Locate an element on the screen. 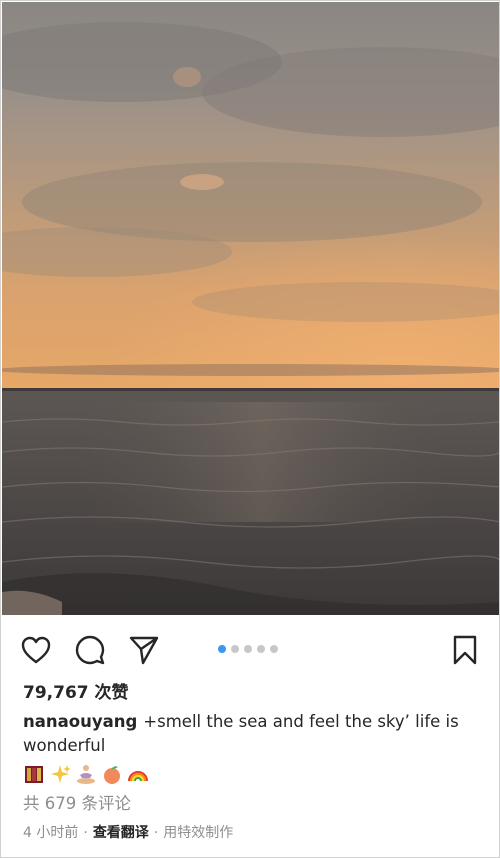 The image size is (500, 858). like-count: 79,767 次赞 is located at coordinates (253, 693).